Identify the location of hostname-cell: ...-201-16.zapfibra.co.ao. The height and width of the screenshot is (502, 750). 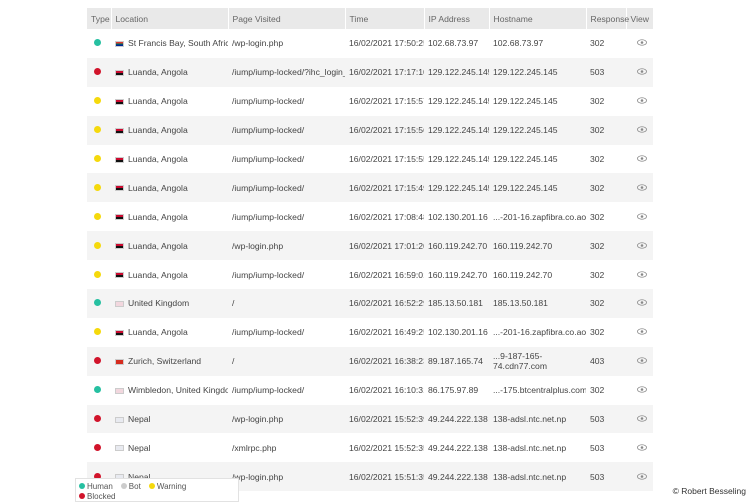
(539, 332).